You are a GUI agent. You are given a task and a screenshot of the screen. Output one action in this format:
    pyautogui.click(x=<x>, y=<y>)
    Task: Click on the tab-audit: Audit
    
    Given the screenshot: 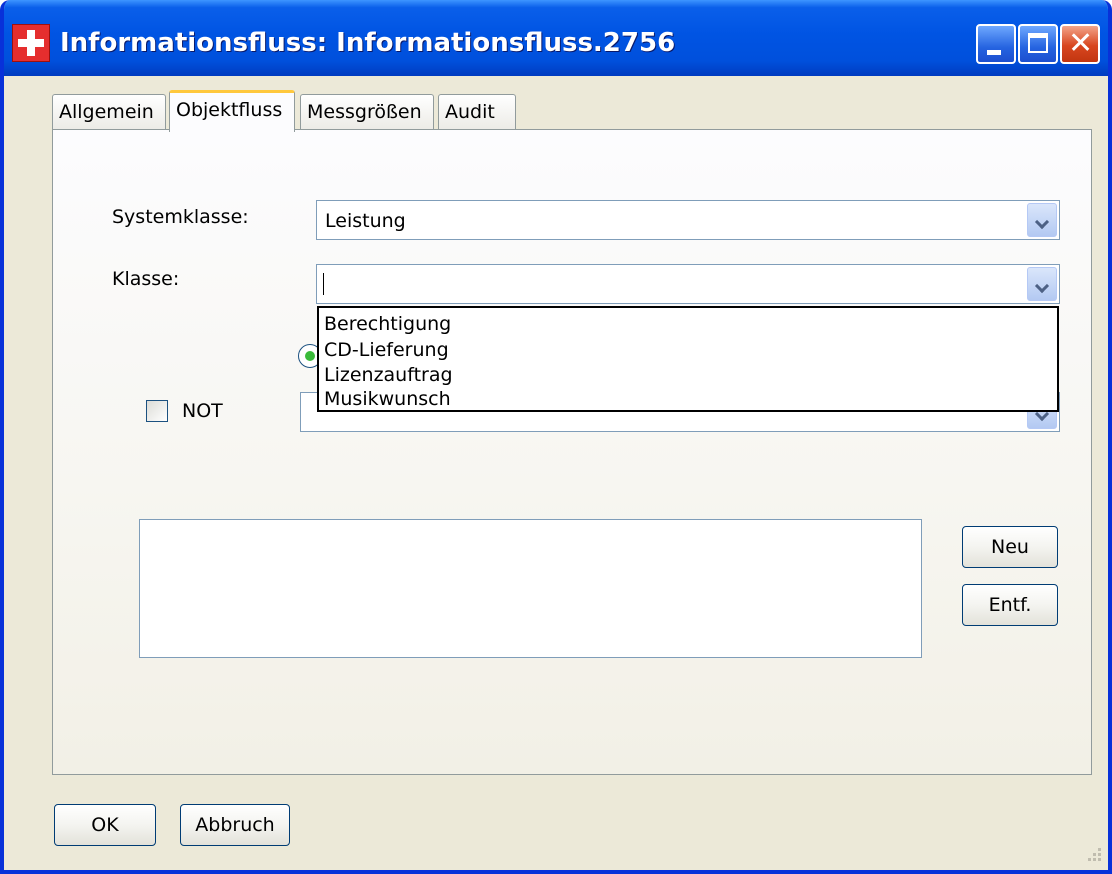 What is the action you would take?
    pyautogui.click(x=477, y=112)
    